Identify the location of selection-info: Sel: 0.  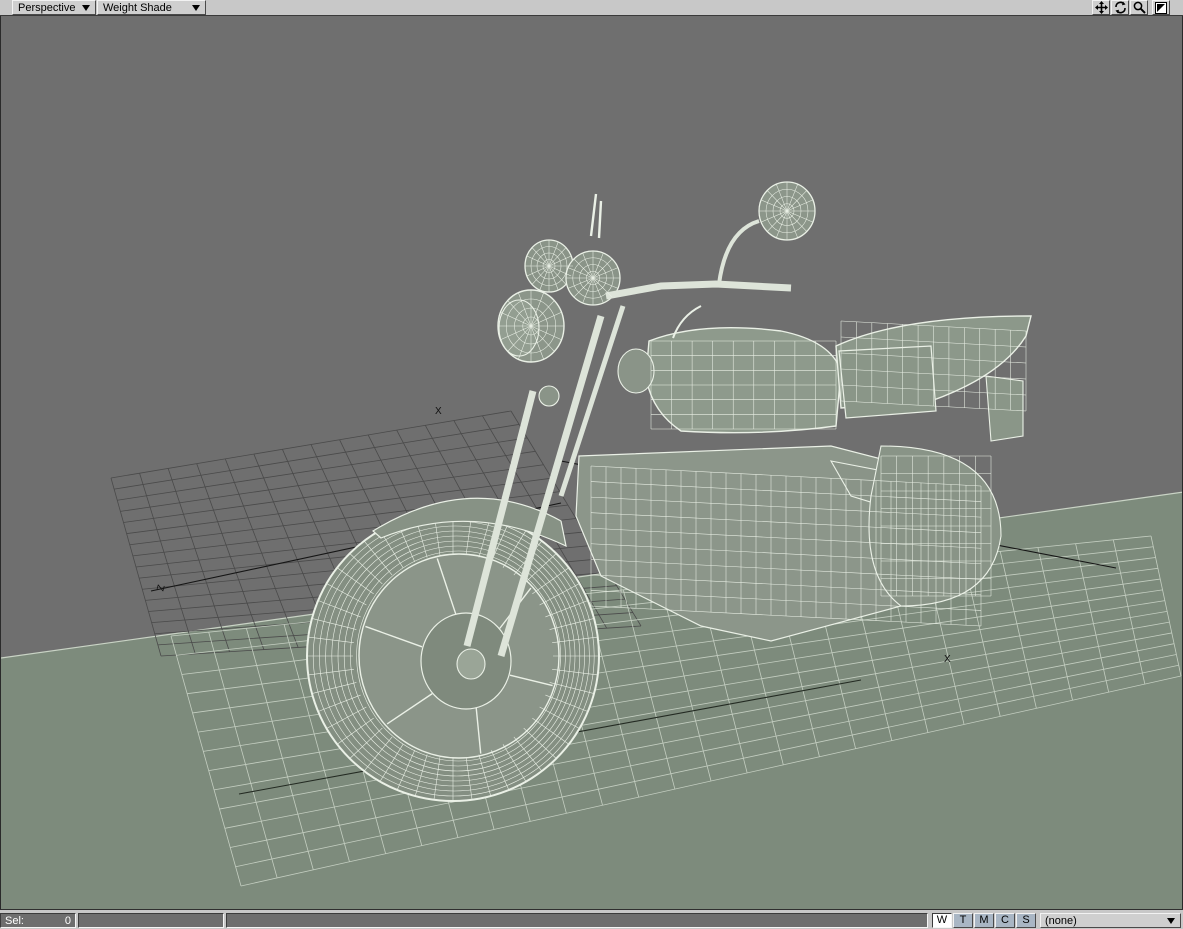
(38, 920).